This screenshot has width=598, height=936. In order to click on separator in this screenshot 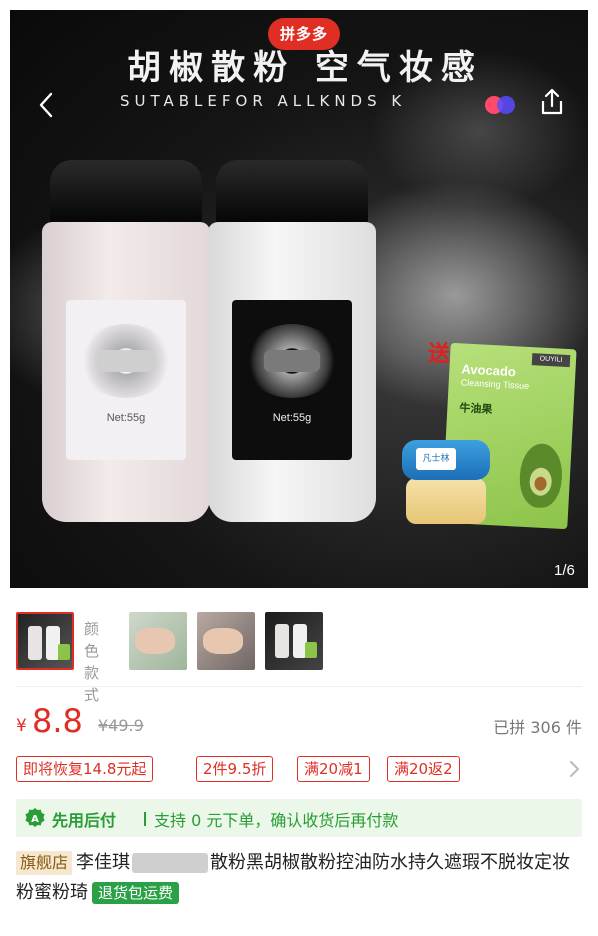, I will do `click(145, 819)`.